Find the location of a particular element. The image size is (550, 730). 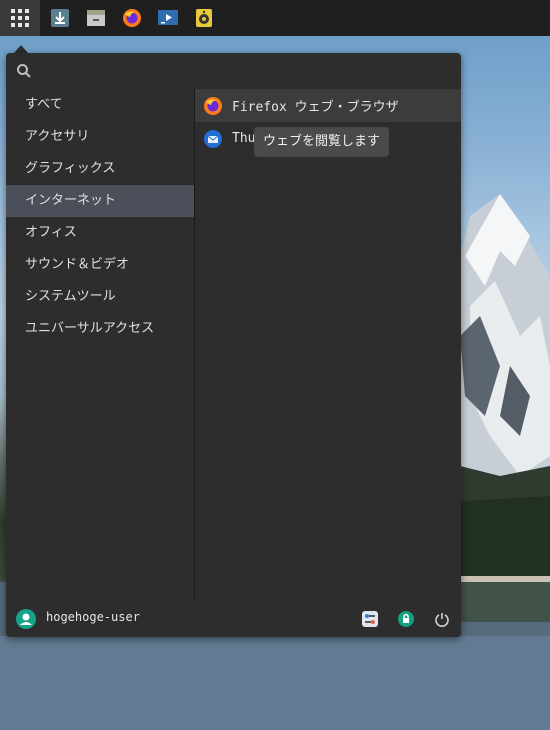

downloader-icon is located at coordinates (60, 18).